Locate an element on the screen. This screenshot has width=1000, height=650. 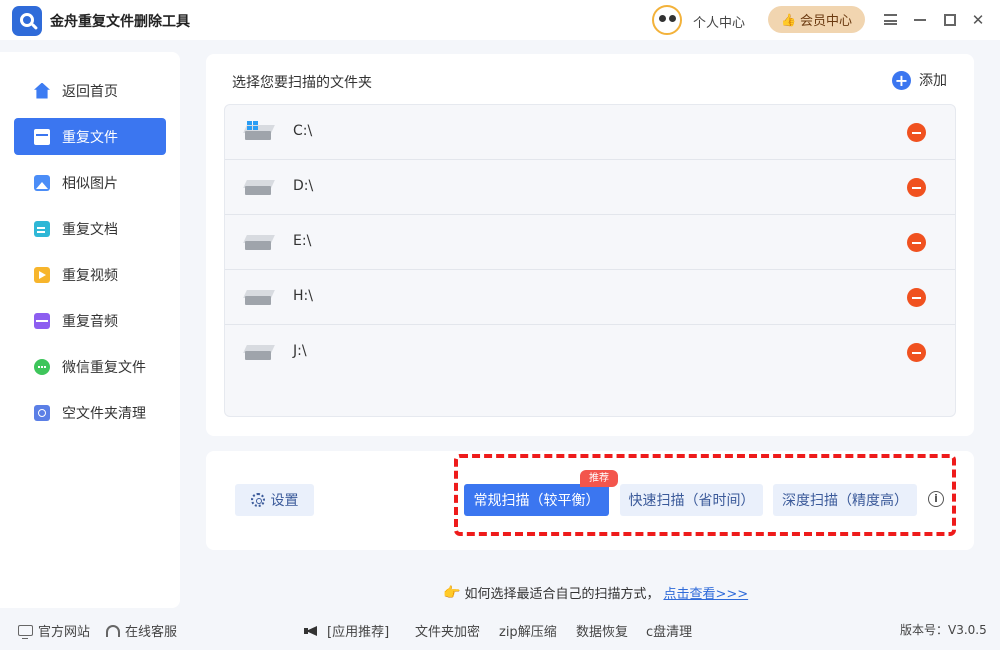
sidebar-item-wechat-files: 微信重复文件 is located at coordinates (90, 366).